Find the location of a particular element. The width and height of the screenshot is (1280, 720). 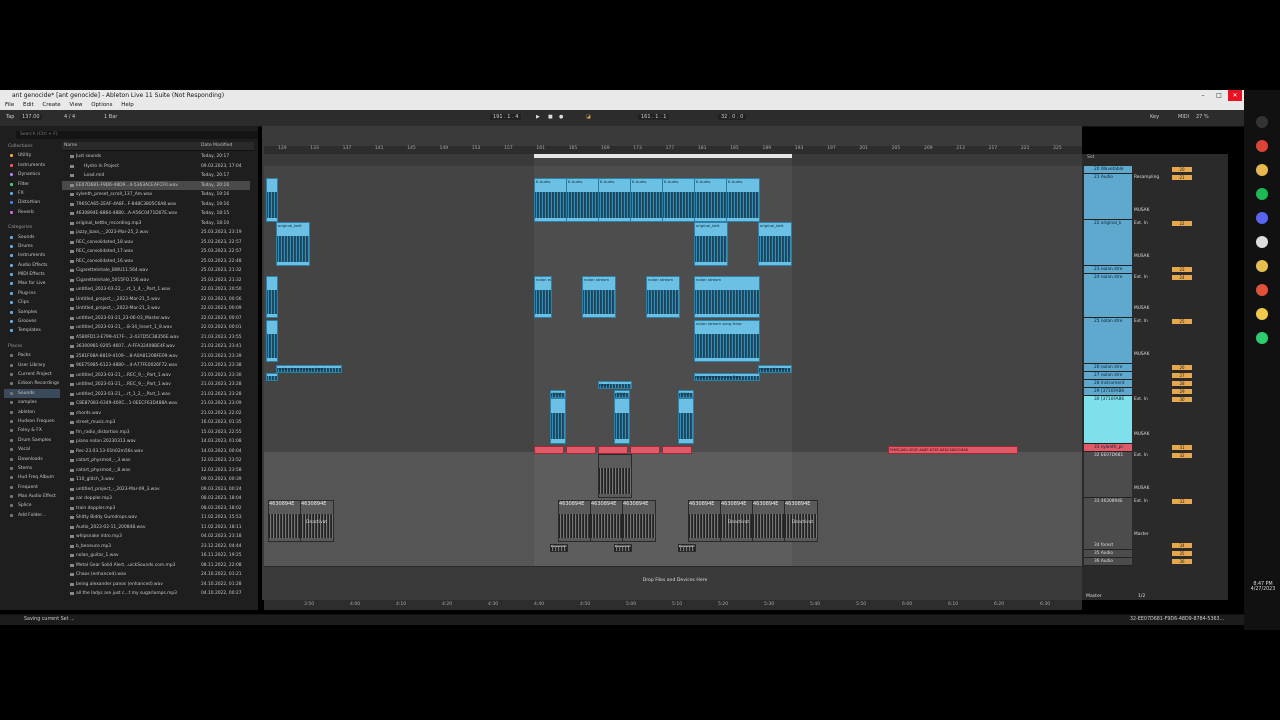

file-row: b_beneuce.mp3 23.12.2022, 04:44 is located at coordinates (156, 547).